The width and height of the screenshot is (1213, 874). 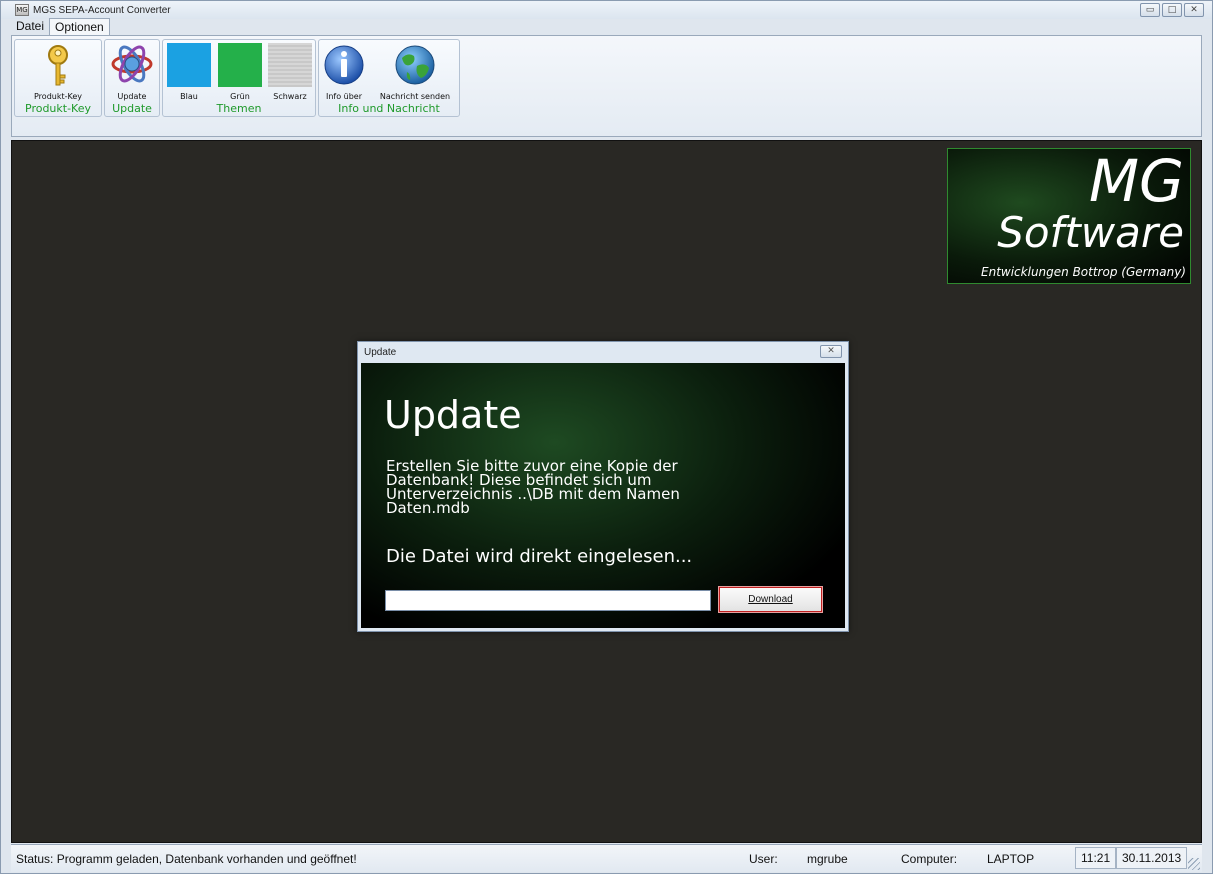 What do you see at coordinates (240, 65) in the screenshot?
I see `green-swatch` at bounding box center [240, 65].